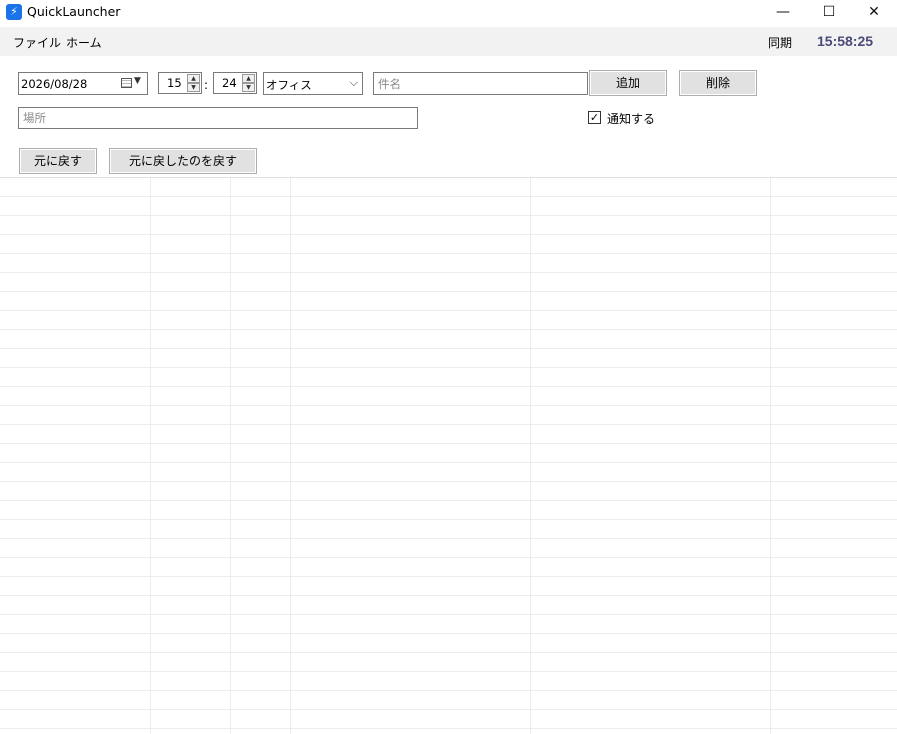 The image size is (897, 734). I want to click on chevron-down-icon: ⌵, so click(354, 83).